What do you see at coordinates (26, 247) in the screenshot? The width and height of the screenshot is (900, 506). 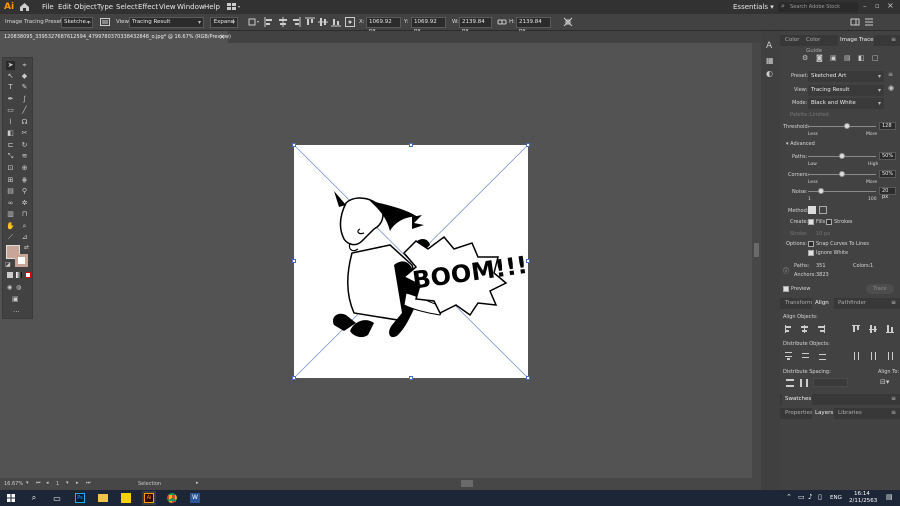 I see `swap-fill-stroke-icon: ⇄` at bounding box center [26, 247].